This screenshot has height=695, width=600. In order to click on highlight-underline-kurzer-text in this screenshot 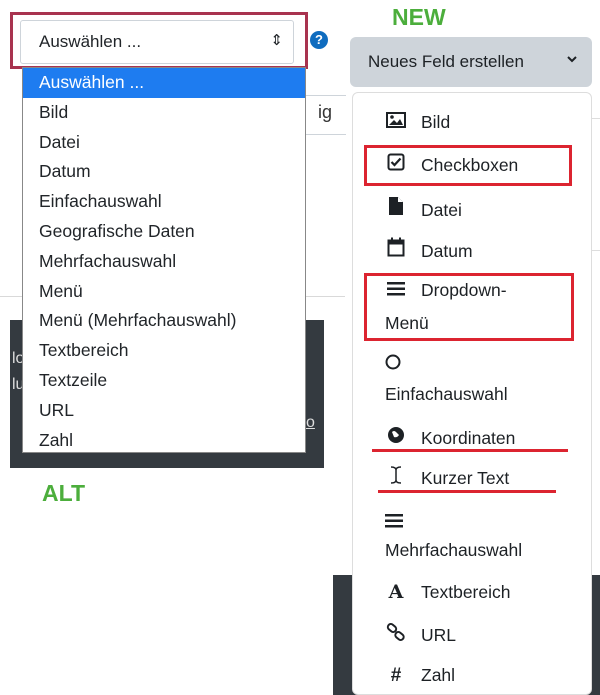, I will do `click(467, 491)`.